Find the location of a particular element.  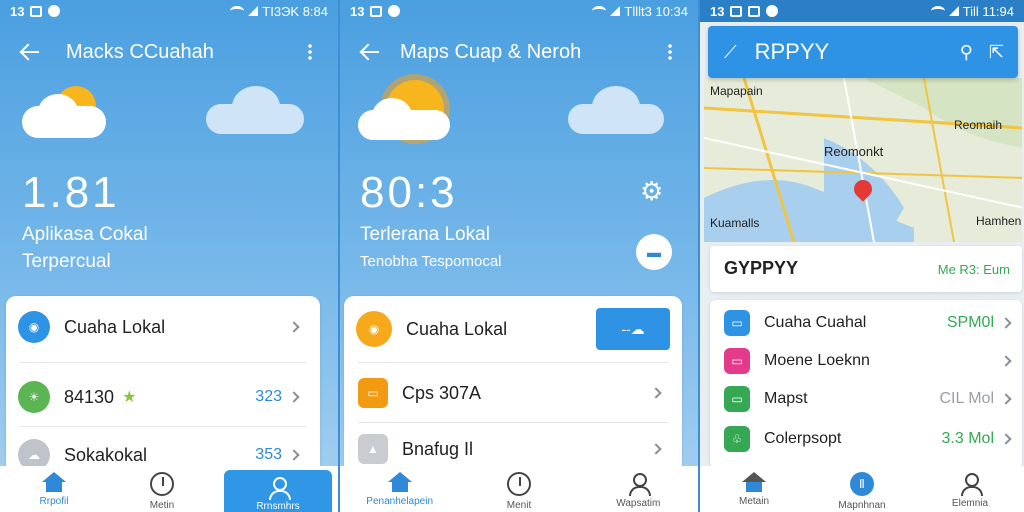

status-time: TI3ЭK 8:84 is located at coordinates (295, 11).